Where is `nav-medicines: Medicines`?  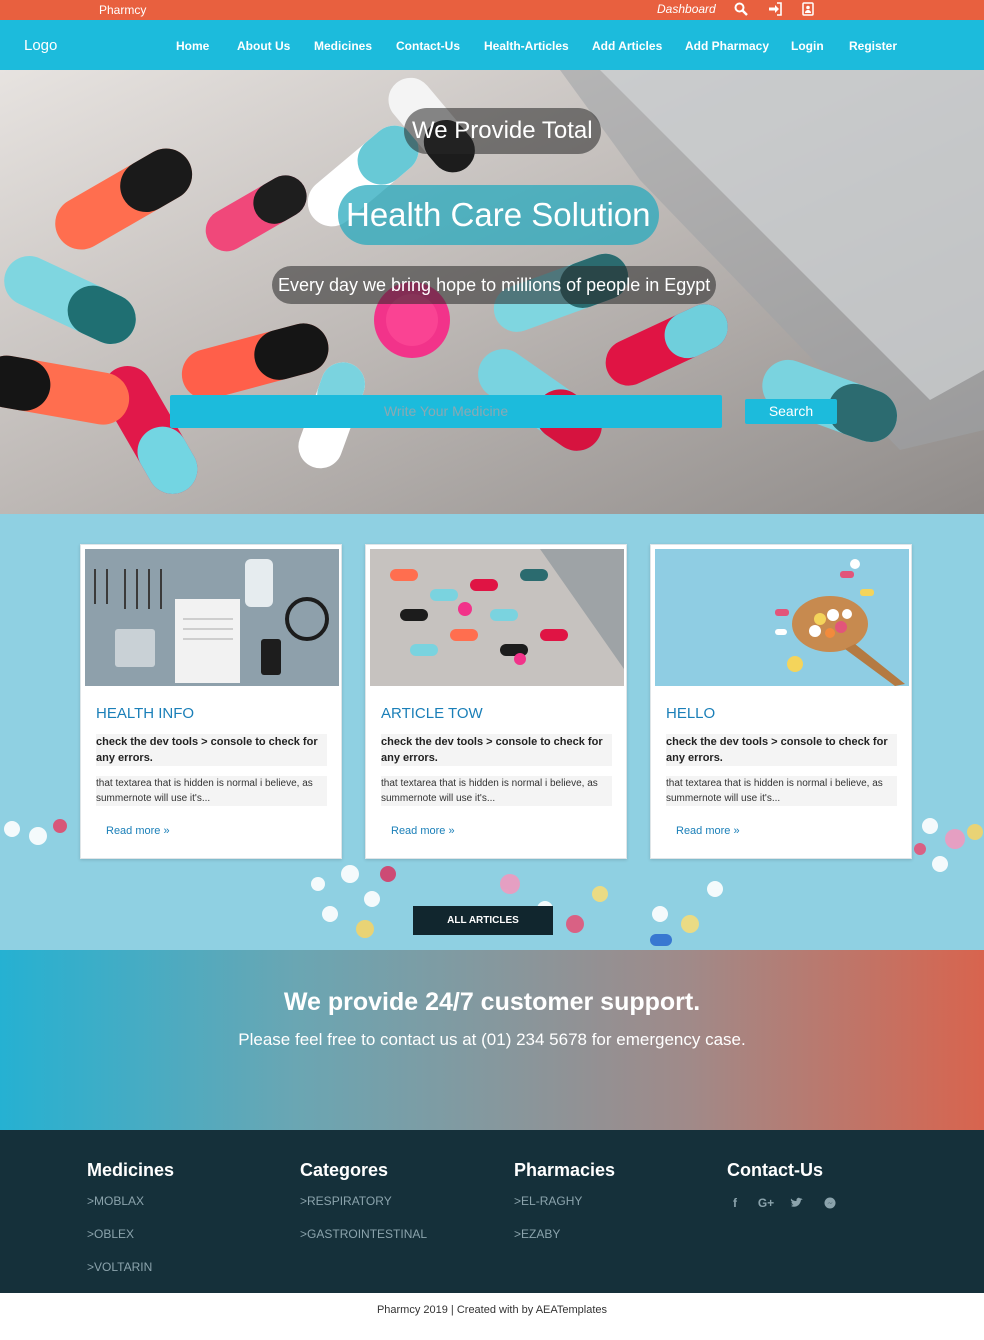
nav-medicines: Medicines is located at coordinates (343, 46).